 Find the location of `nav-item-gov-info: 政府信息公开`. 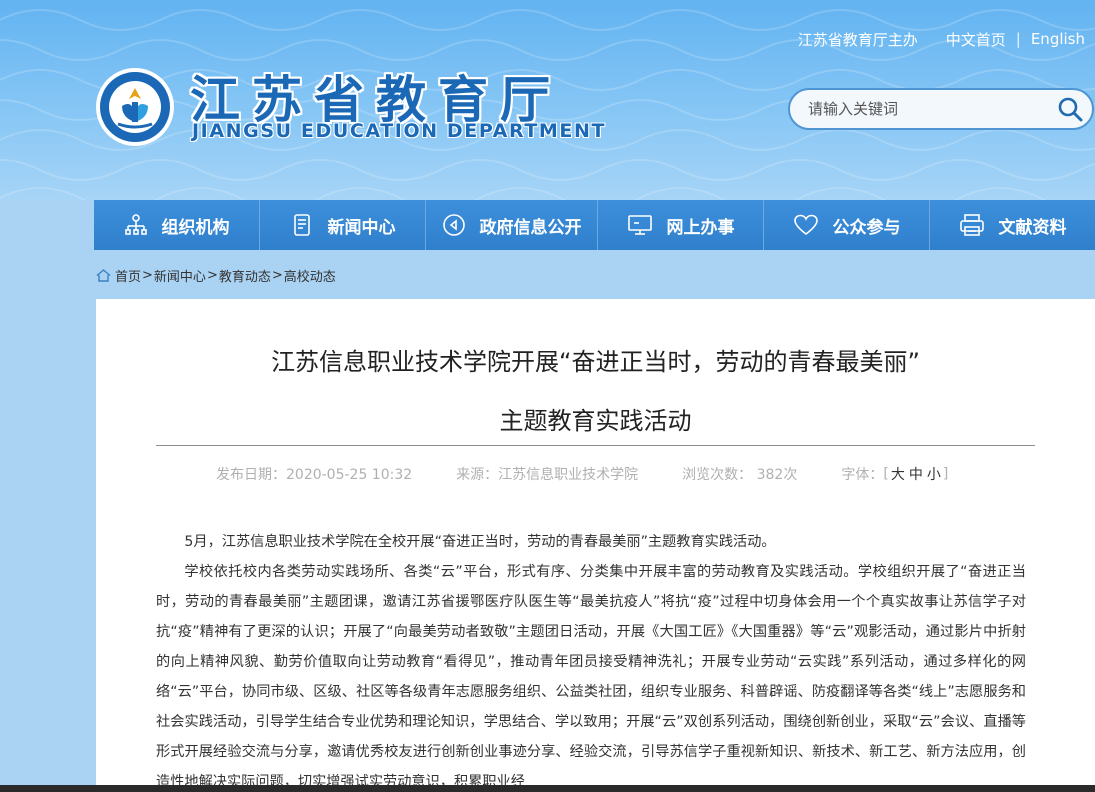

nav-item-gov-info: 政府信息公开 is located at coordinates (512, 225).